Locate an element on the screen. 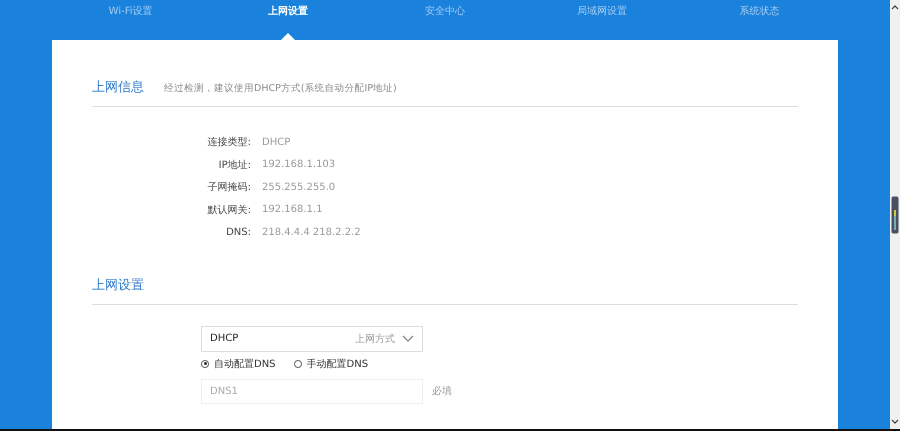 This screenshot has width=900, height=431. field-value: 192.168.1.1 is located at coordinates (292, 210).